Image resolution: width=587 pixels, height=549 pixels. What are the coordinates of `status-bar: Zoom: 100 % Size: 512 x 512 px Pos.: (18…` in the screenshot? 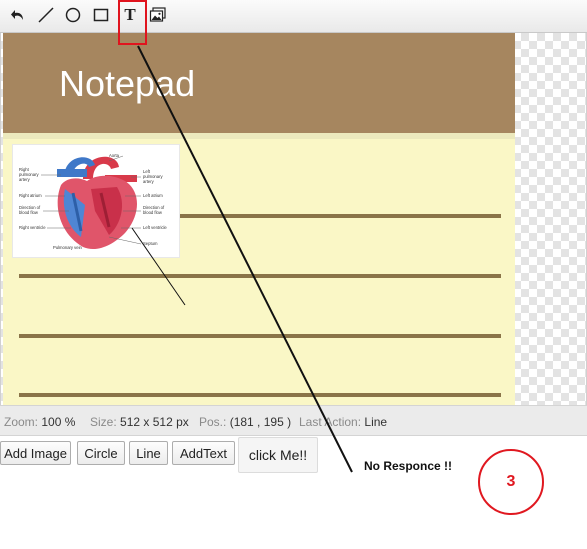 It's located at (293, 420).